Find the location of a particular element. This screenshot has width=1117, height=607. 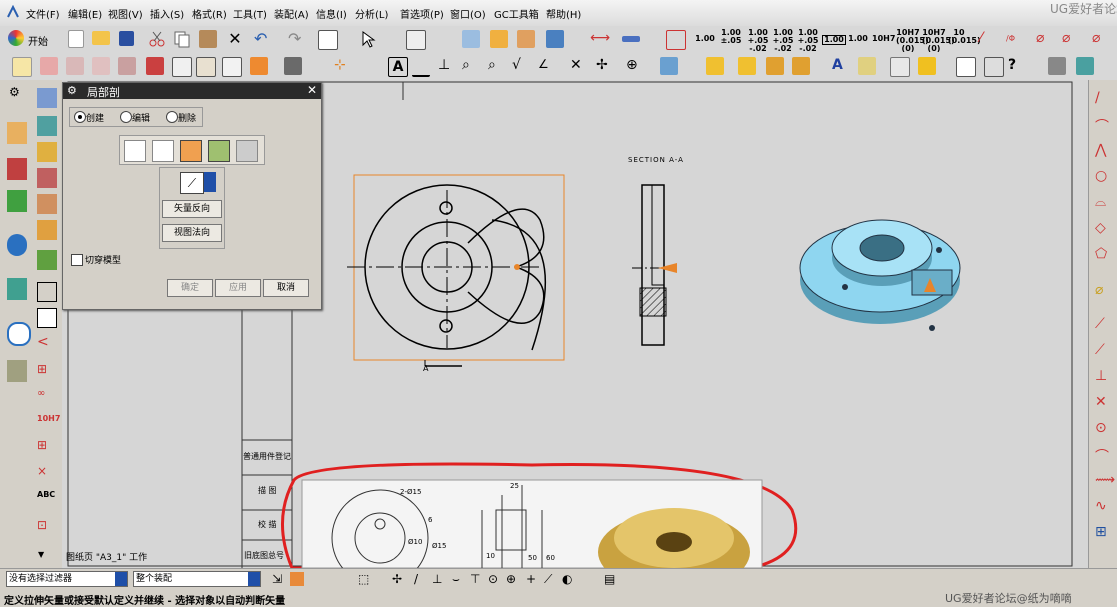

cross-hatch-icon: ✕ is located at coordinates (579, 66).